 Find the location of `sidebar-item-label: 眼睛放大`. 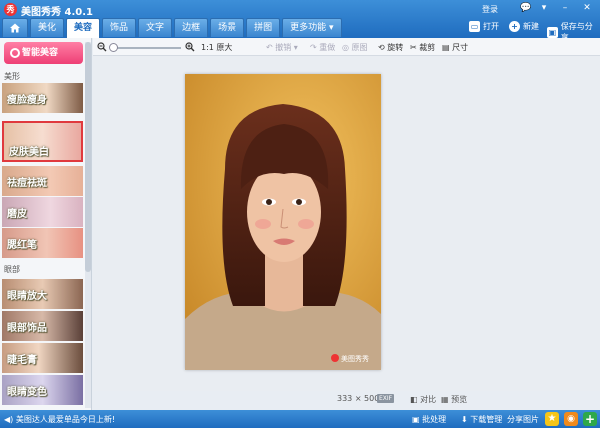

sidebar-item-label: 眼睛放大 is located at coordinates (27, 296).